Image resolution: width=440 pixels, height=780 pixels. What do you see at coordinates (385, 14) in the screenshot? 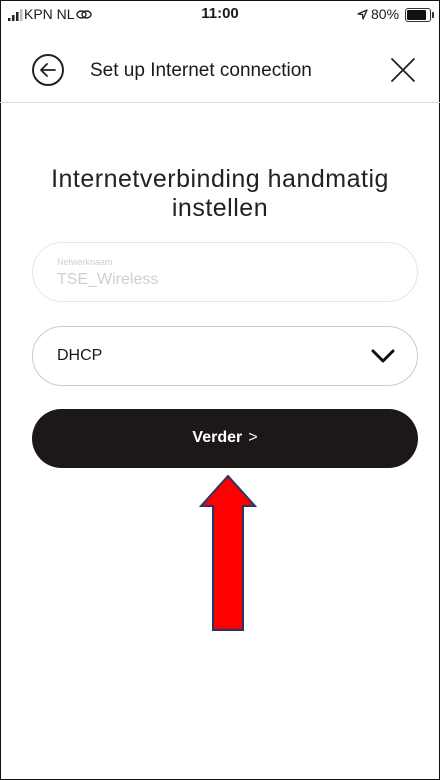
I see `battery-percentage: 80%` at bounding box center [385, 14].